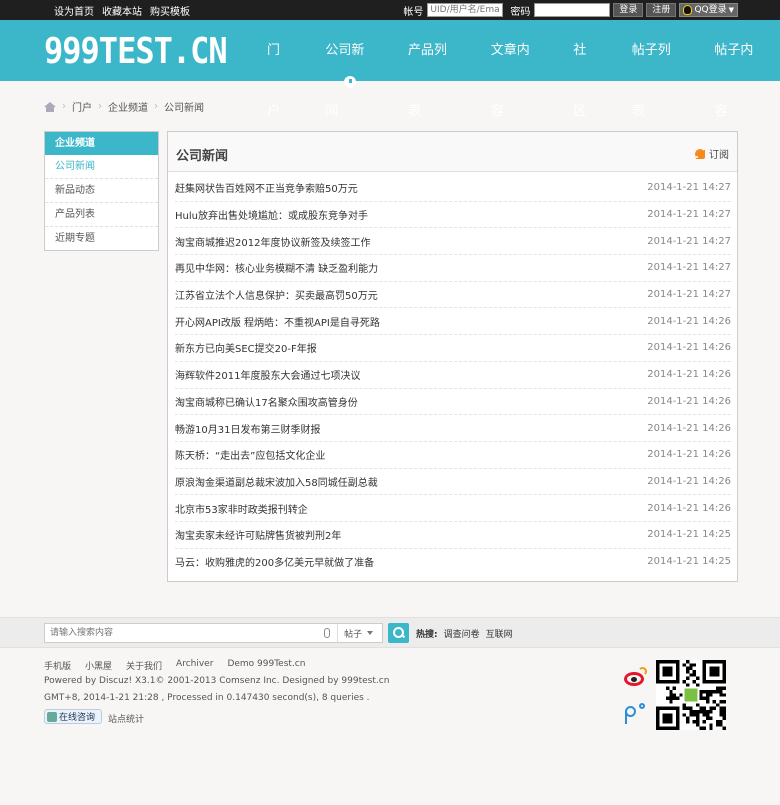 The image size is (780, 805). What do you see at coordinates (499, 633) in the screenshot?
I see `hot-item-internet: 互联网` at bounding box center [499, 633].